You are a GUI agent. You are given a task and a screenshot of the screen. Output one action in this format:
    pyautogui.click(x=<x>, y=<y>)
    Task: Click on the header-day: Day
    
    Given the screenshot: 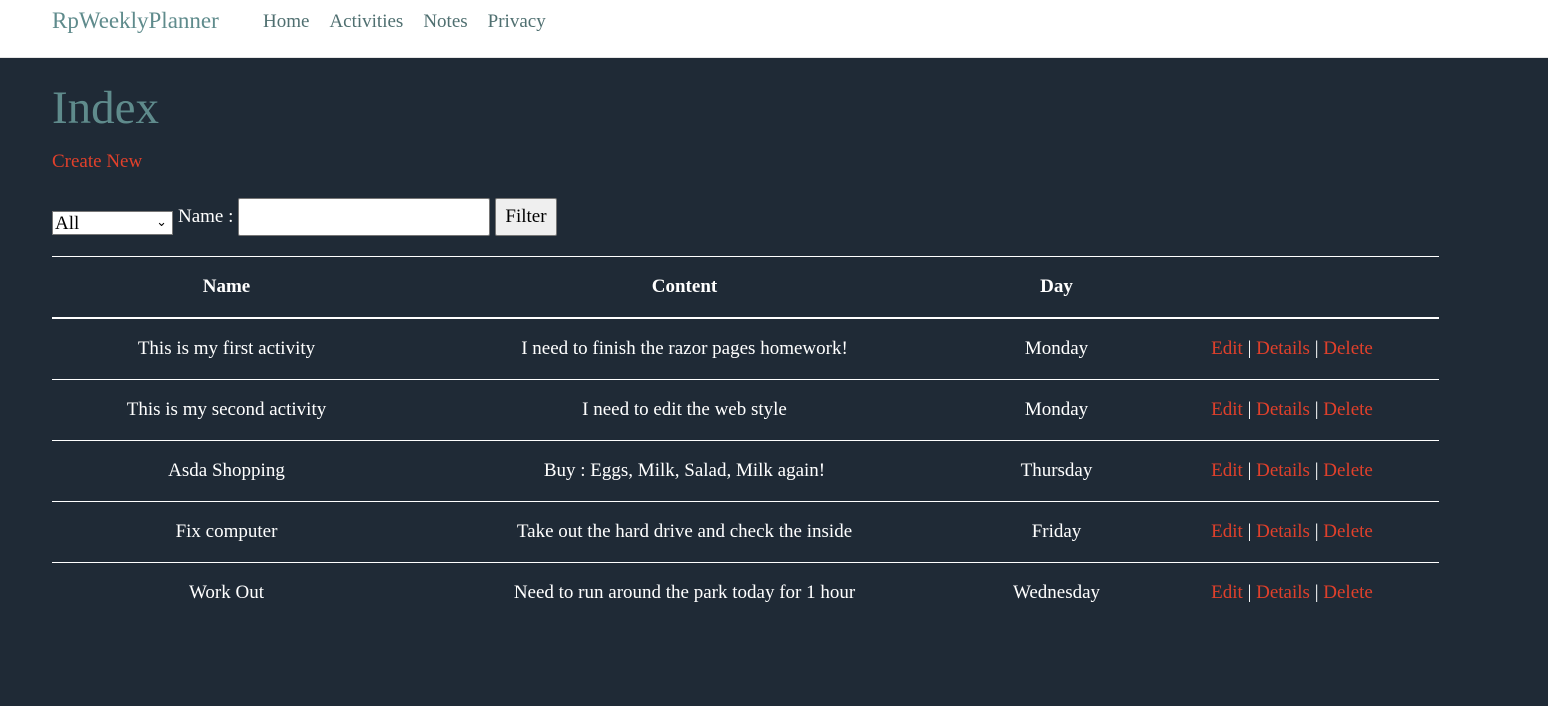 What is the action you would take?
    pyautogui.click(x=1056, y=287)
    